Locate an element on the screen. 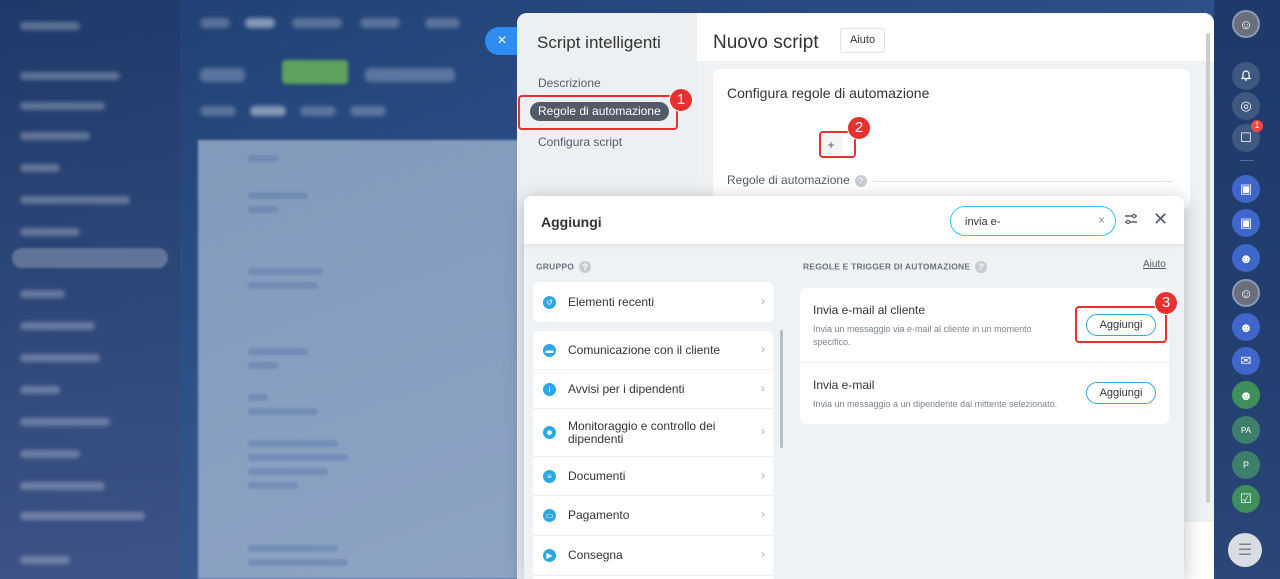 This screenshot has height=579, width=1280. truck-icon: ▶ is located at coordinates (549, 555).